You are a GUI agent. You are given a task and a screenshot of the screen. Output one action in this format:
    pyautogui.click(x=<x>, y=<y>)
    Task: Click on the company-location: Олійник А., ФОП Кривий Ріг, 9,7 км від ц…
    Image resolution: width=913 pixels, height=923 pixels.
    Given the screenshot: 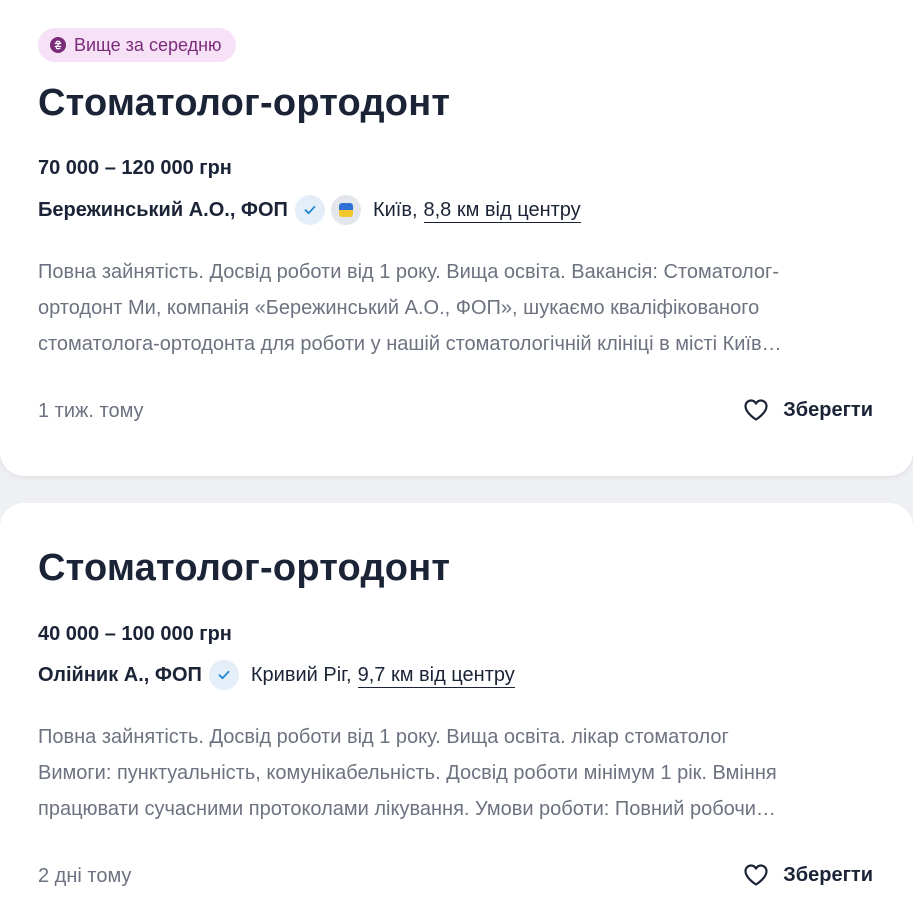 What is the action you would take?
    pyautogui.click(x=276, y=675)
    